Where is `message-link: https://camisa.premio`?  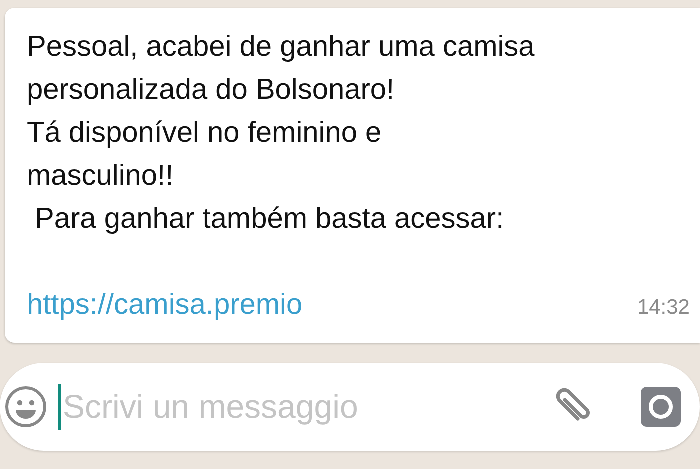
message-link: https://camisa.premio is located at coordinates (165, 305).